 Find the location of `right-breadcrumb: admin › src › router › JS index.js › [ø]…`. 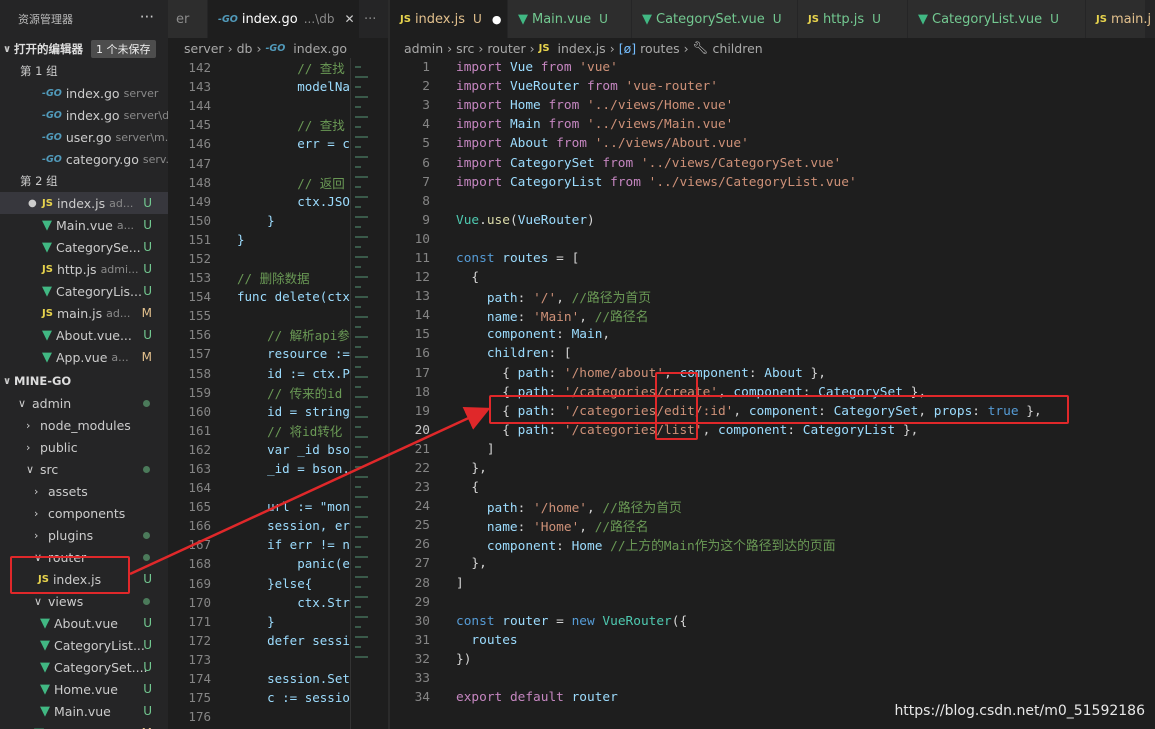

right-breadcrumb: admin › src › router › JS index.js › [ø]… is located at coordinates (772, 48).